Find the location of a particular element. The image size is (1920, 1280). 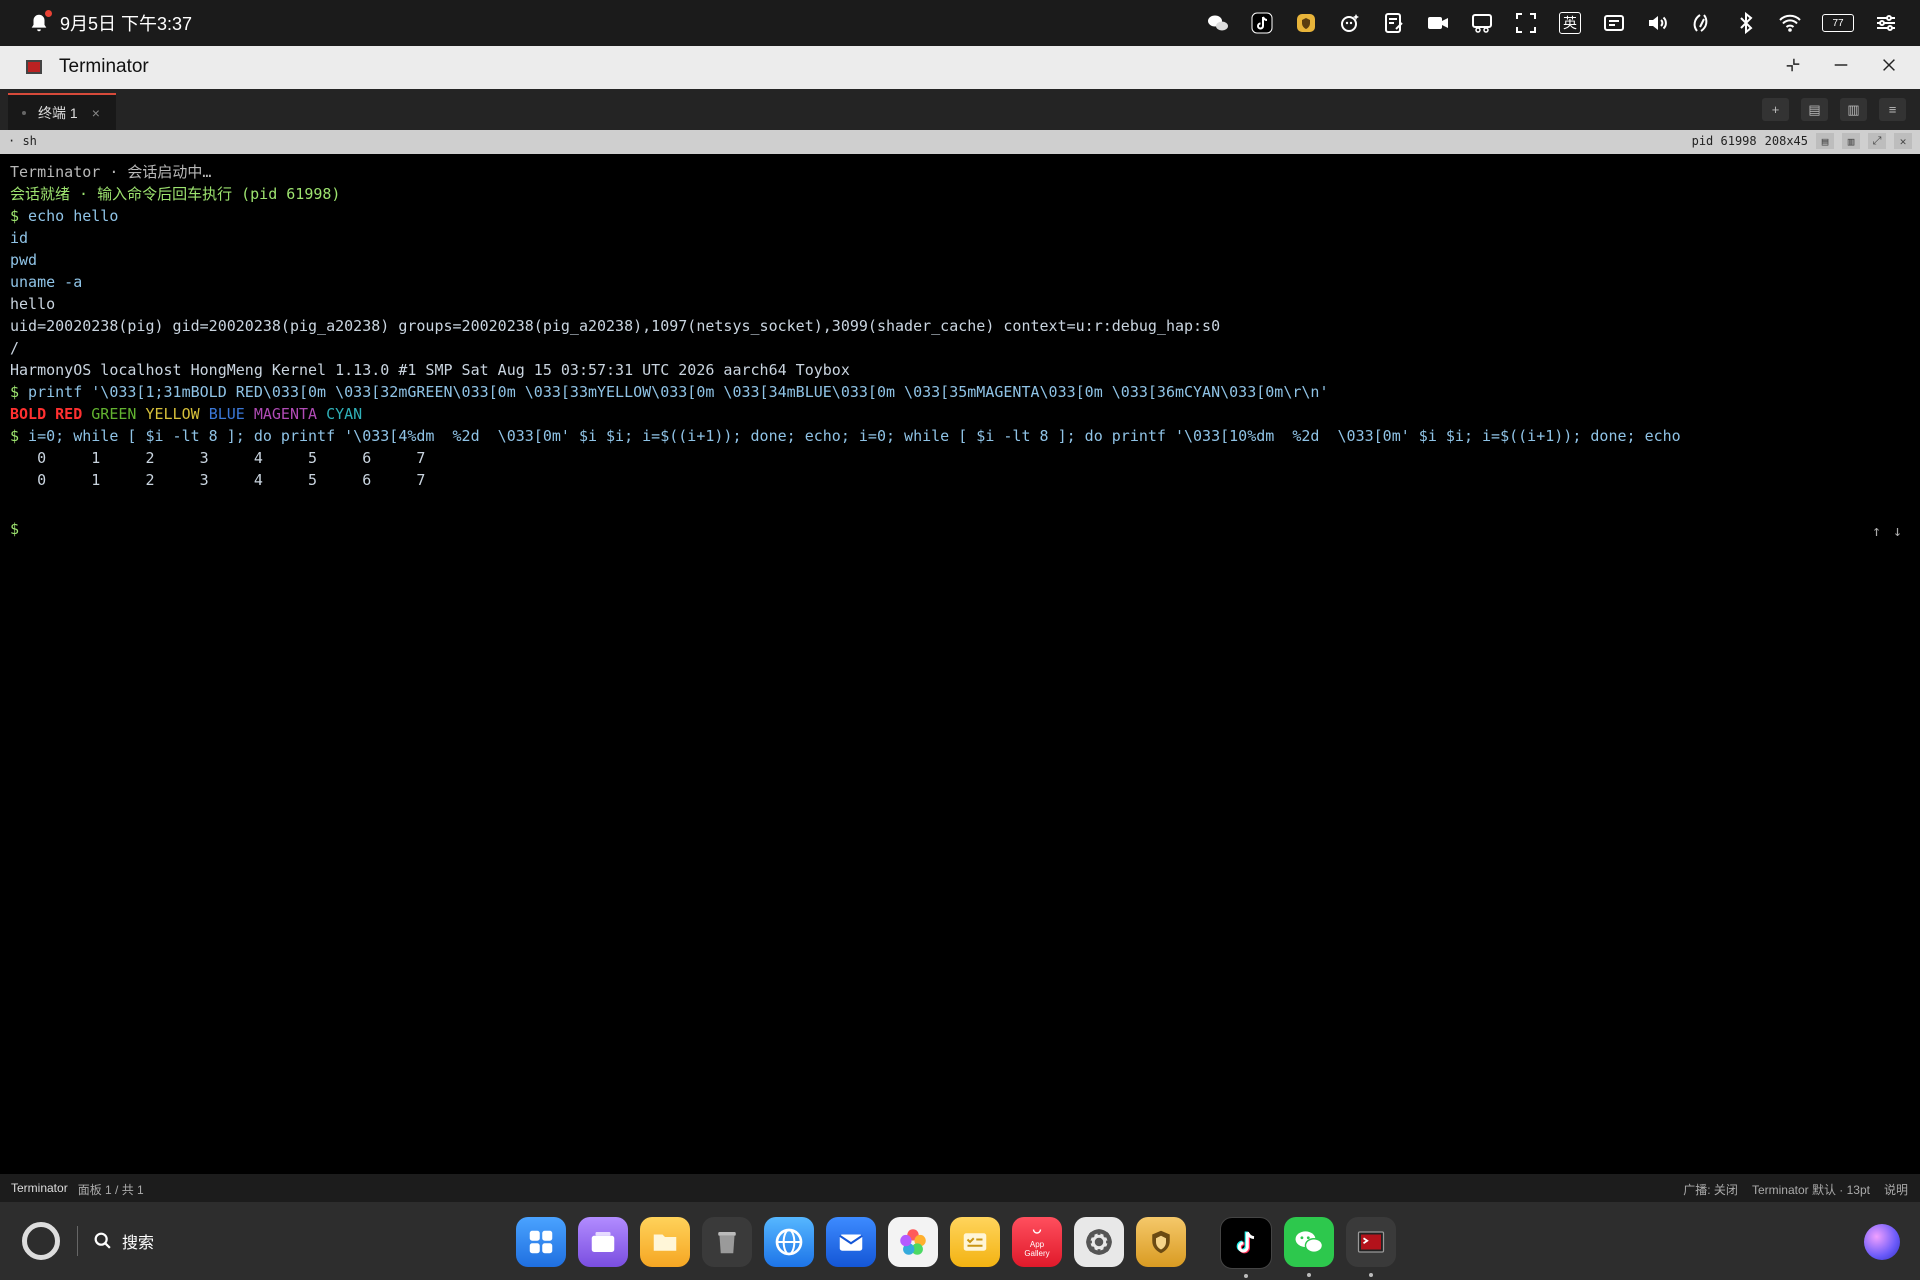

wechat-status-icon is located at coordinates (1218, 23).